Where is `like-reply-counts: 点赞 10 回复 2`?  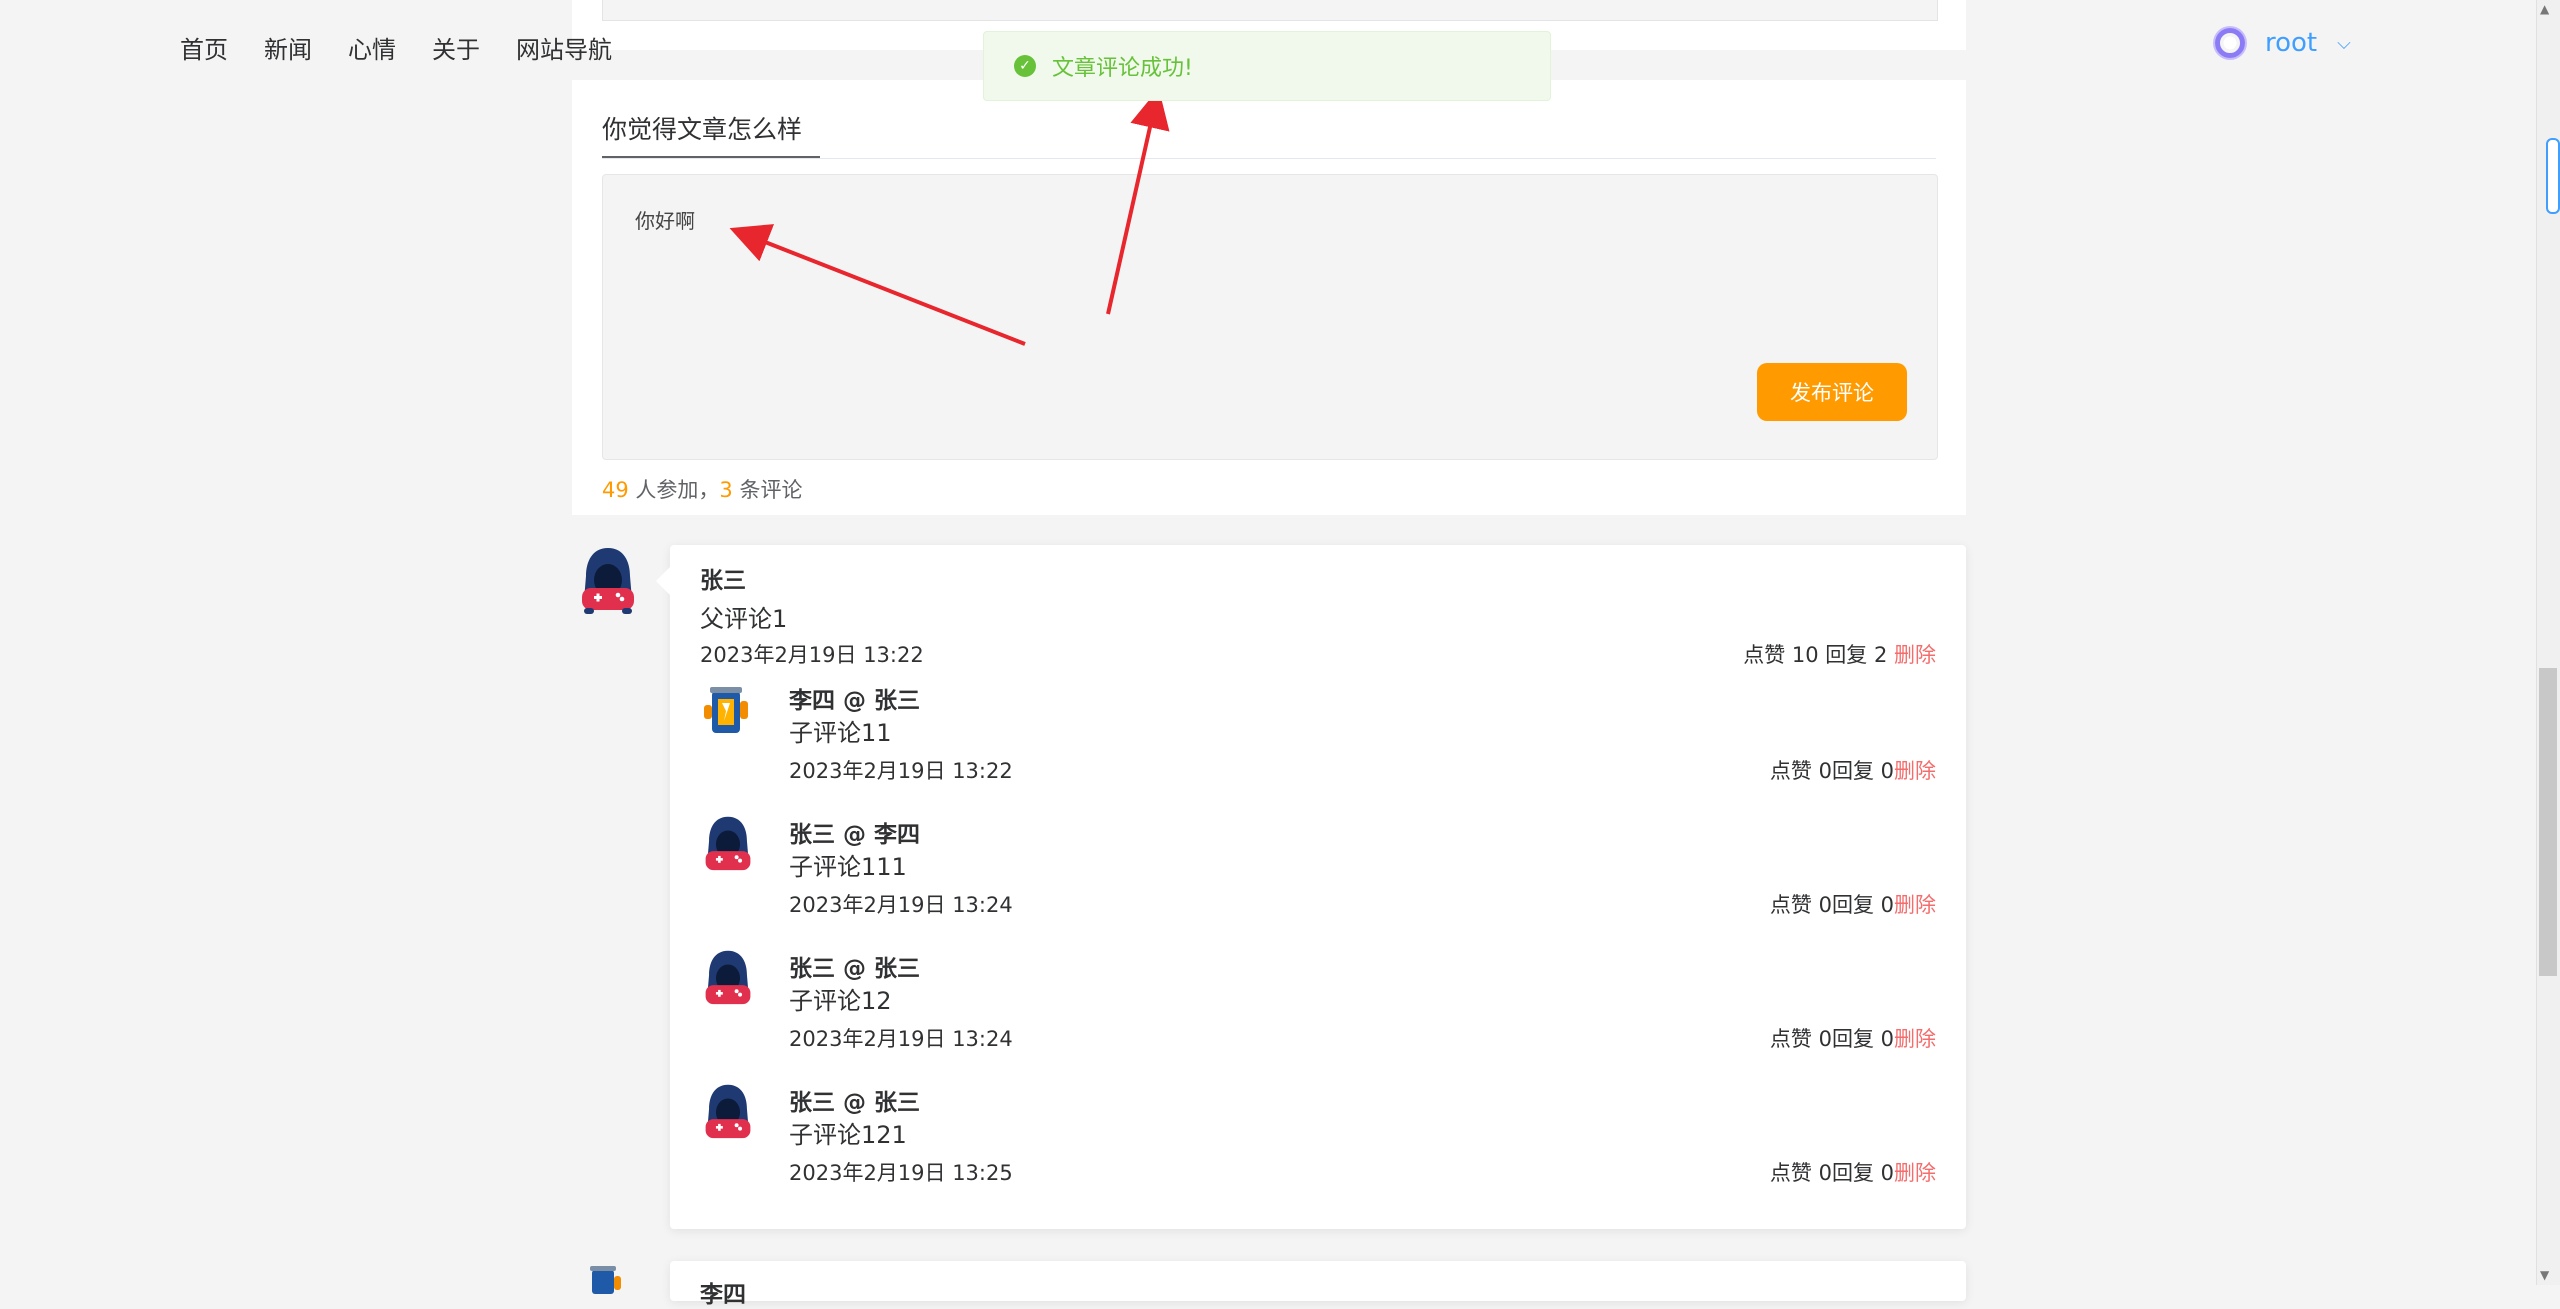
like-reply-counts: 点赞 10 回复 2 is located at coordinates (1818, 655).